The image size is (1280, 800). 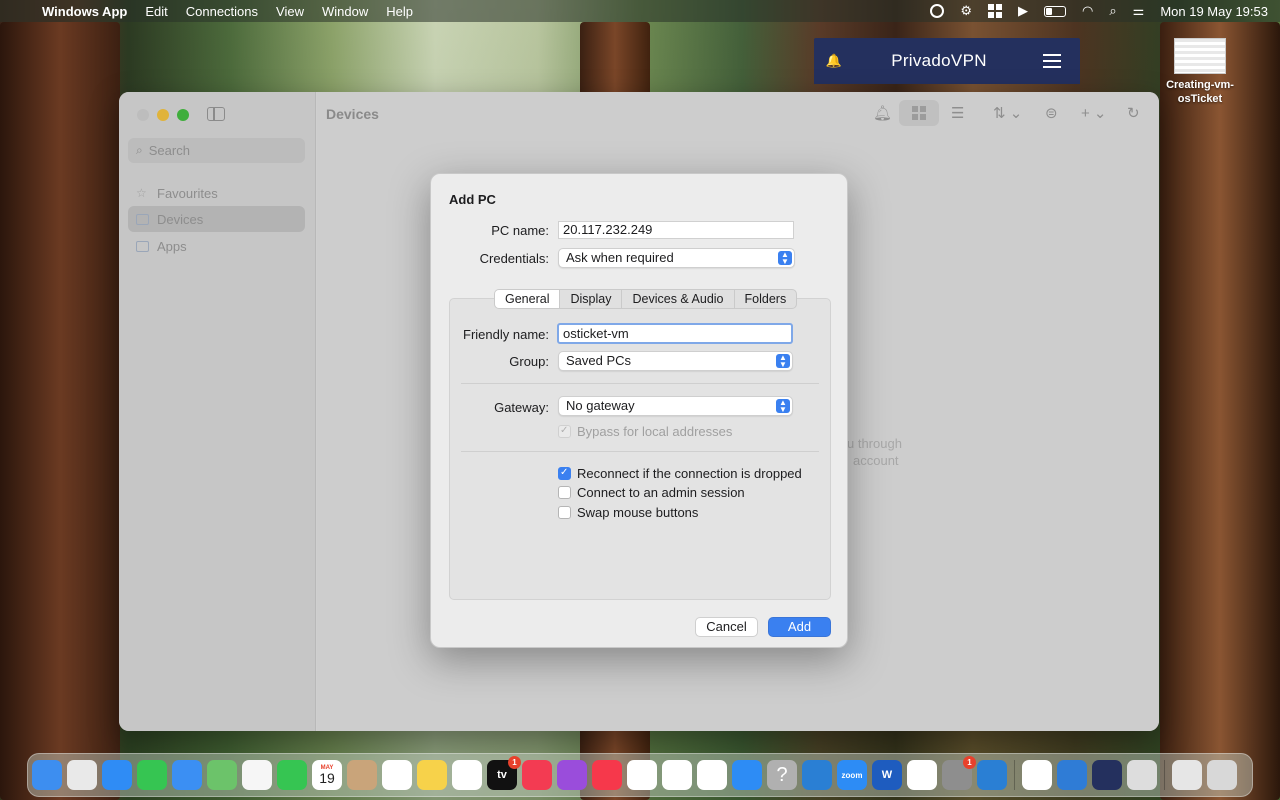 What do you see at coordinates (397, 775) in the screenshot?
I see `reminders-icon` at bounding box center [397, 775].